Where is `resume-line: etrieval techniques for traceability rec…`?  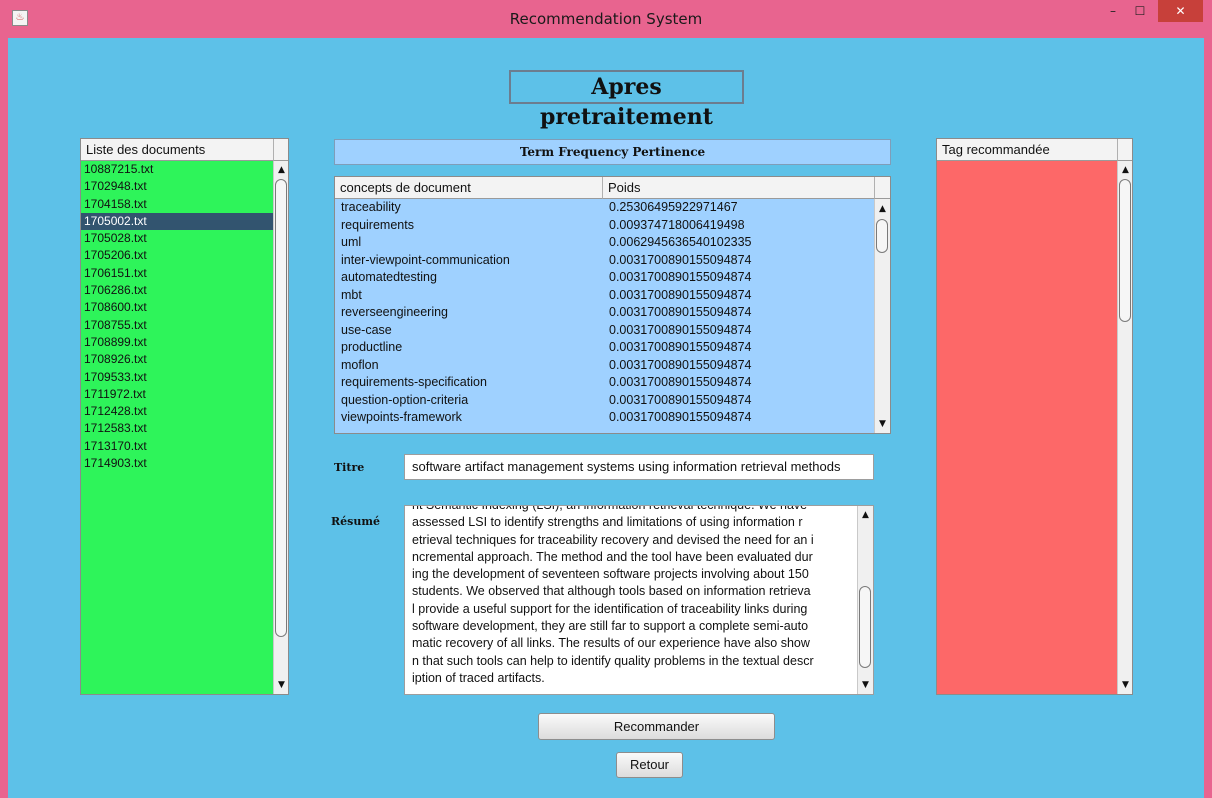
resume-line: etrieval techniques for traceability rec… is located at coordinates (613, 539).